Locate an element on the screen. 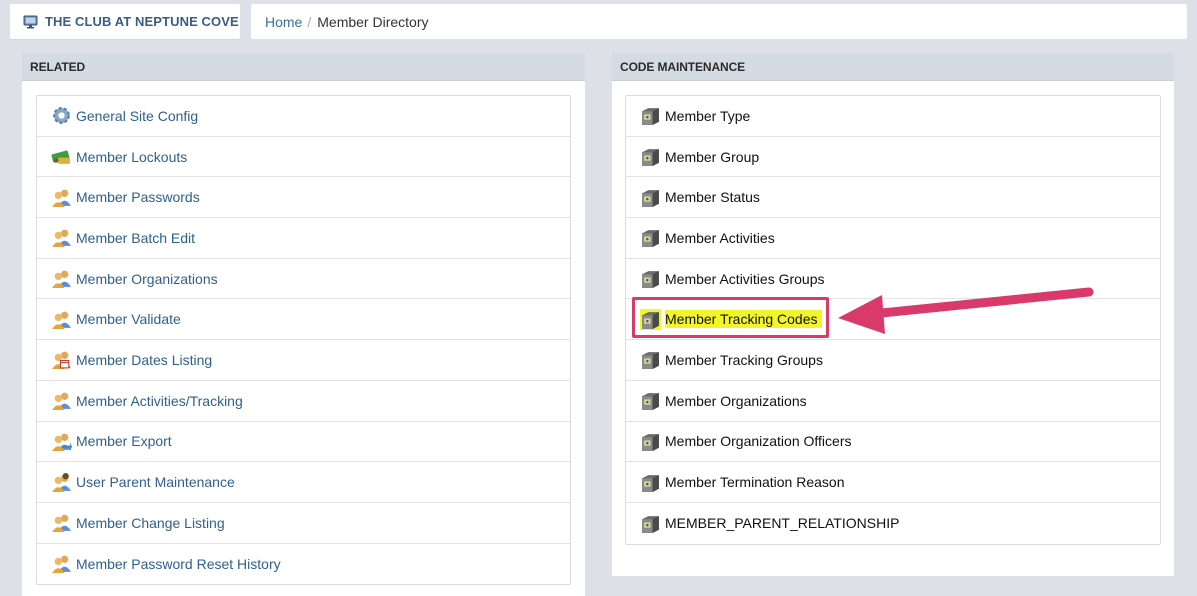 This screenshot has width=1197, height=596. related-item-member-batch-edit: Member Batch Edit is located at coordinates (303, 238).